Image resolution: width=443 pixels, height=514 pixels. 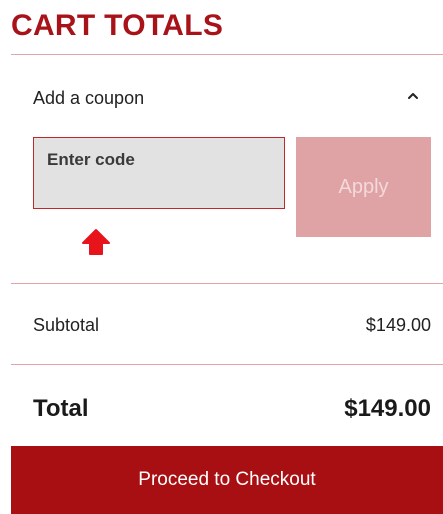 I want to click on subtotal-value: $149.00, so click(x=398, y=325).